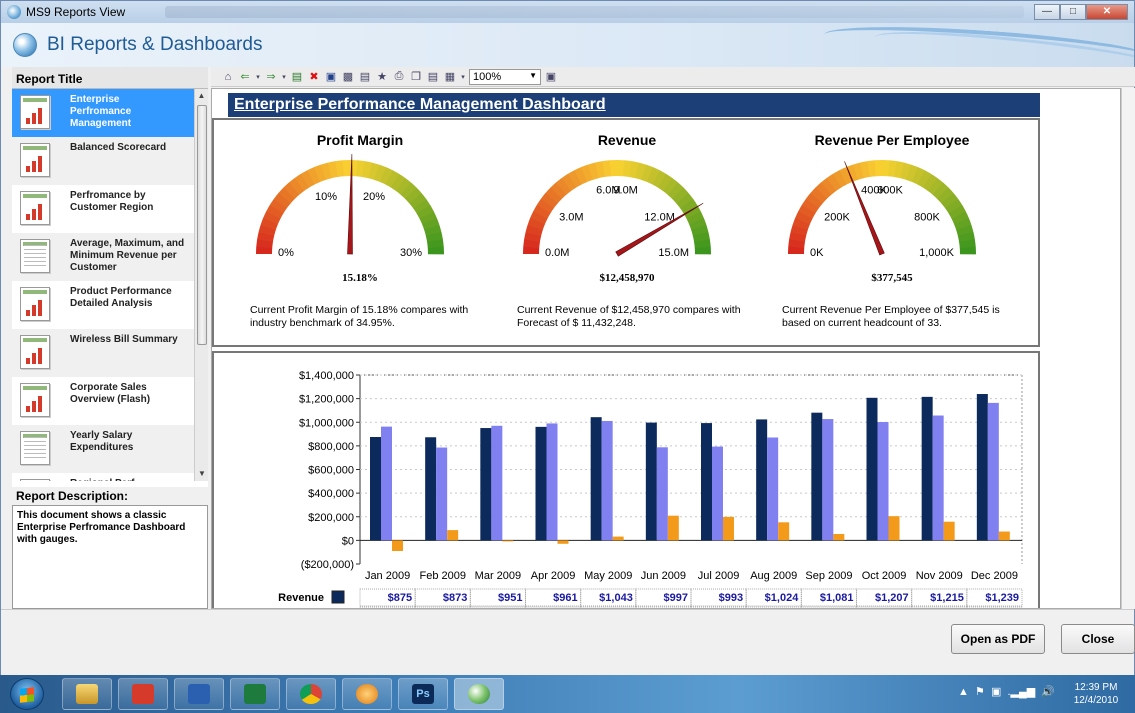 This screenshot has height=713, width=1135. I want to click on table-cell-value: $1,239, so click(1002, 598).